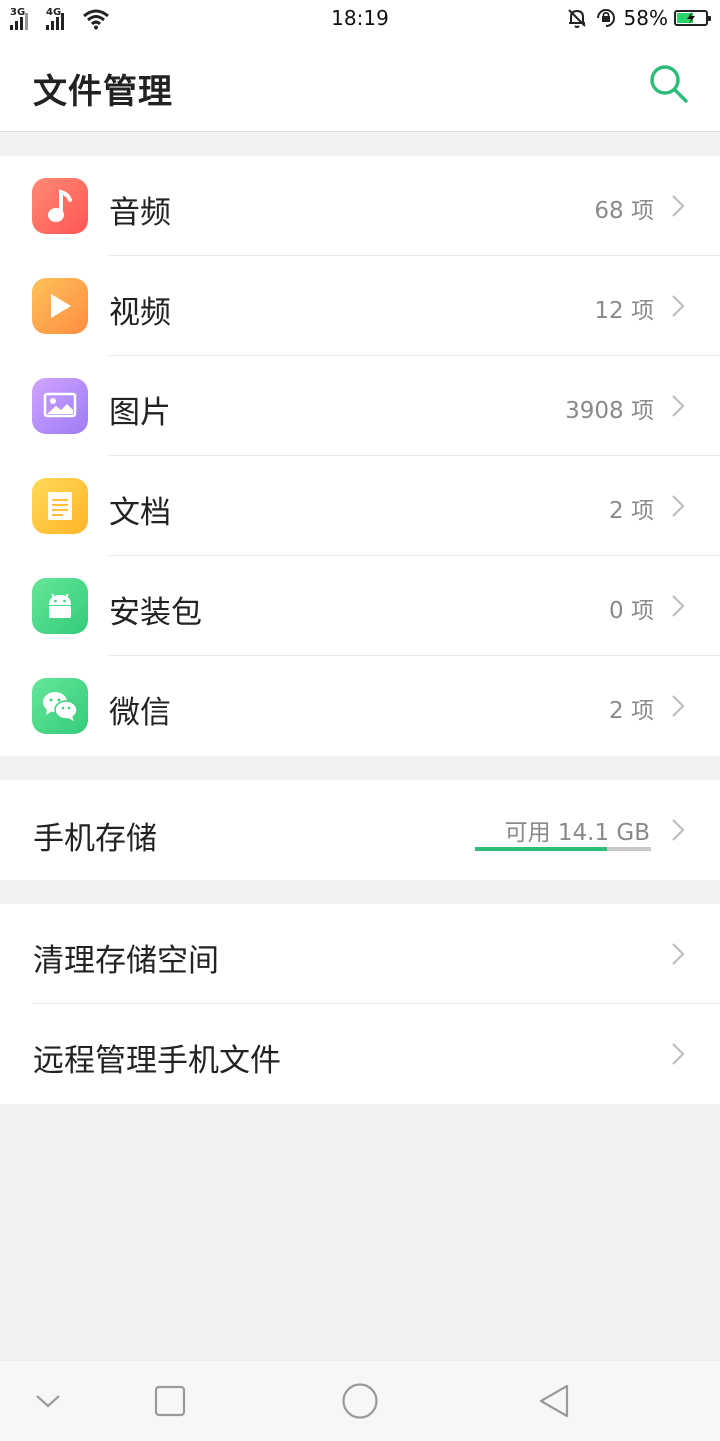 Image resolution: width=720 pixels, height=1441 pixels. What do you see at coordinates (624, 311) in the screenshot?
I see `category-count: 12 项` at bounding box center [624, 311].